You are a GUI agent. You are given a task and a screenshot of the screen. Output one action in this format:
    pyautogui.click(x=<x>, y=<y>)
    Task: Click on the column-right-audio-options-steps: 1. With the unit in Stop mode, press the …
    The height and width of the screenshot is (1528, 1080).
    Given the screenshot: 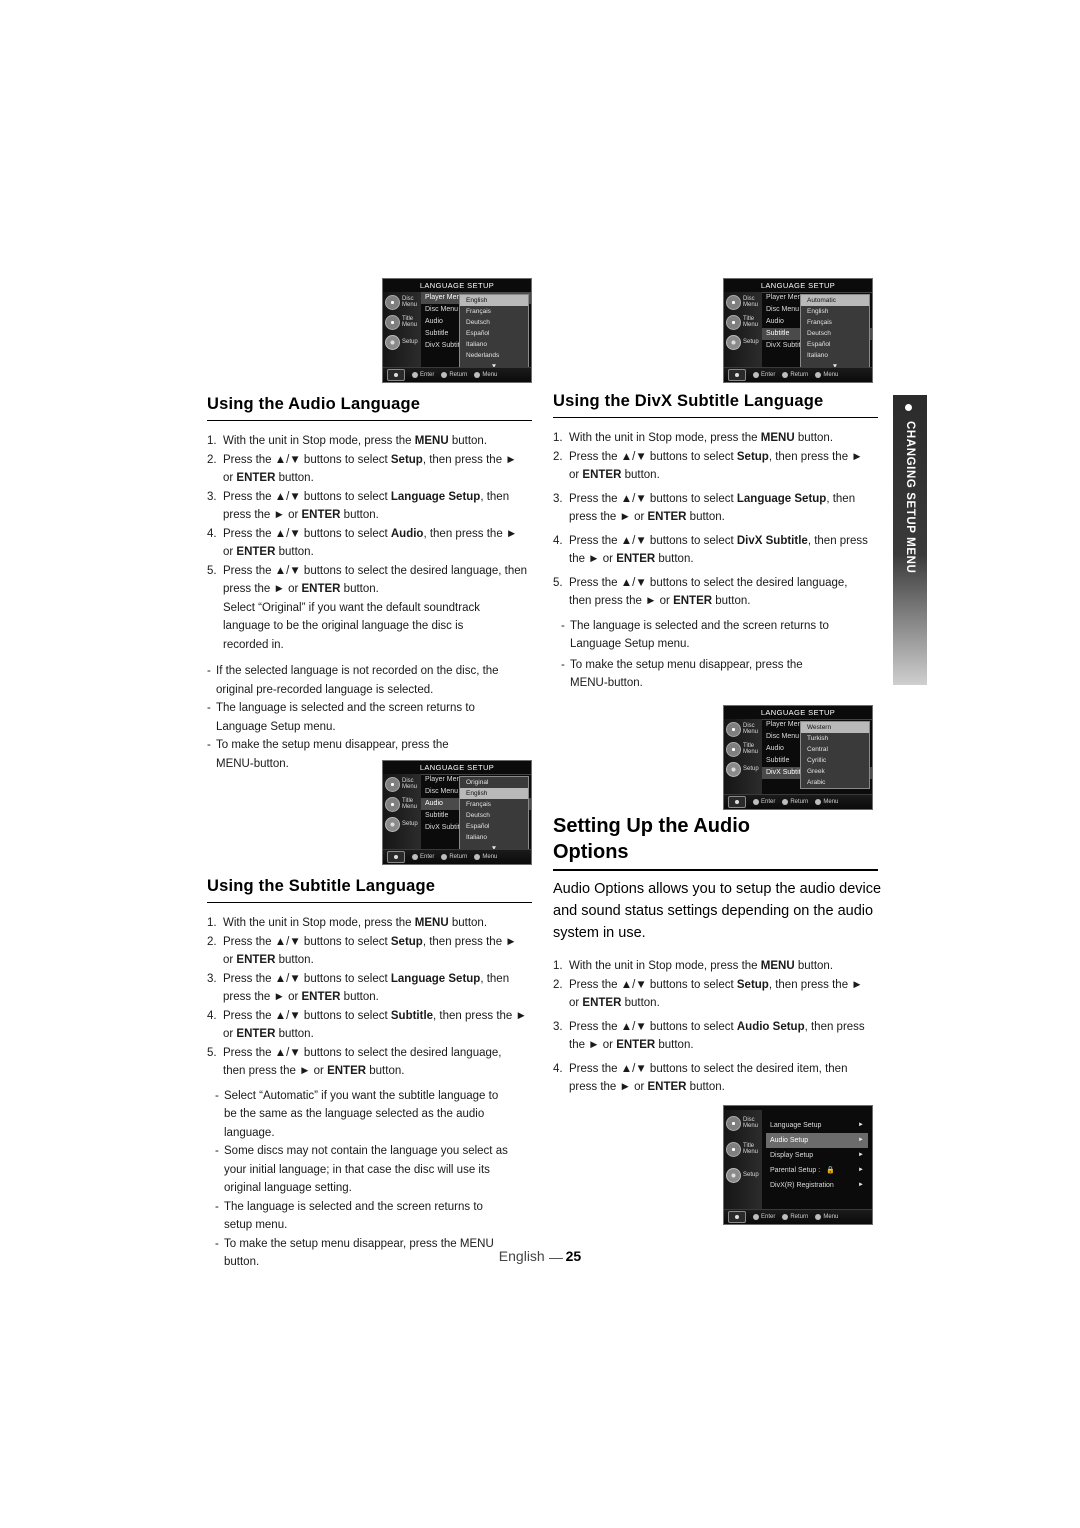 What is the action you would take?
    pyautogui.click(x=715, y=1028)
    